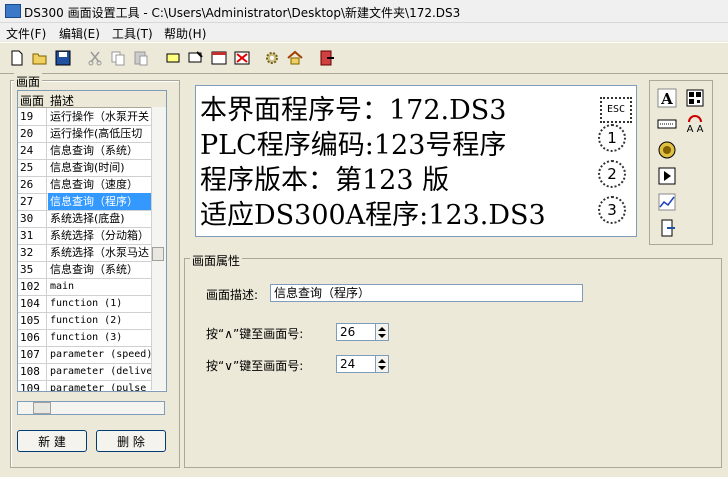 The image size is (728, 477). What do you see at coordinates (356, 332) in the screenshot?
I see `up-key-target-input: 26` at bounding box center [356, 332].